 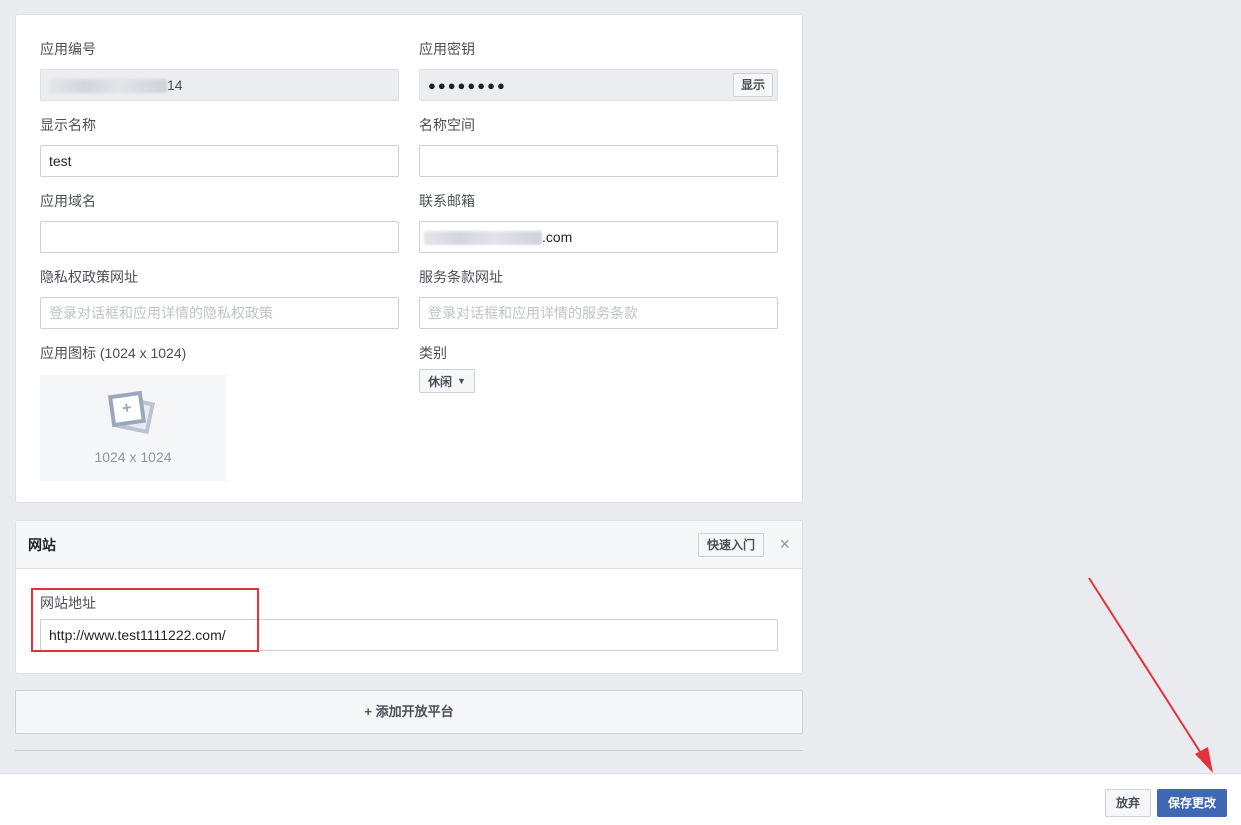 I want to click on contact-email-suffix: .com, so click(x=557, y=237).